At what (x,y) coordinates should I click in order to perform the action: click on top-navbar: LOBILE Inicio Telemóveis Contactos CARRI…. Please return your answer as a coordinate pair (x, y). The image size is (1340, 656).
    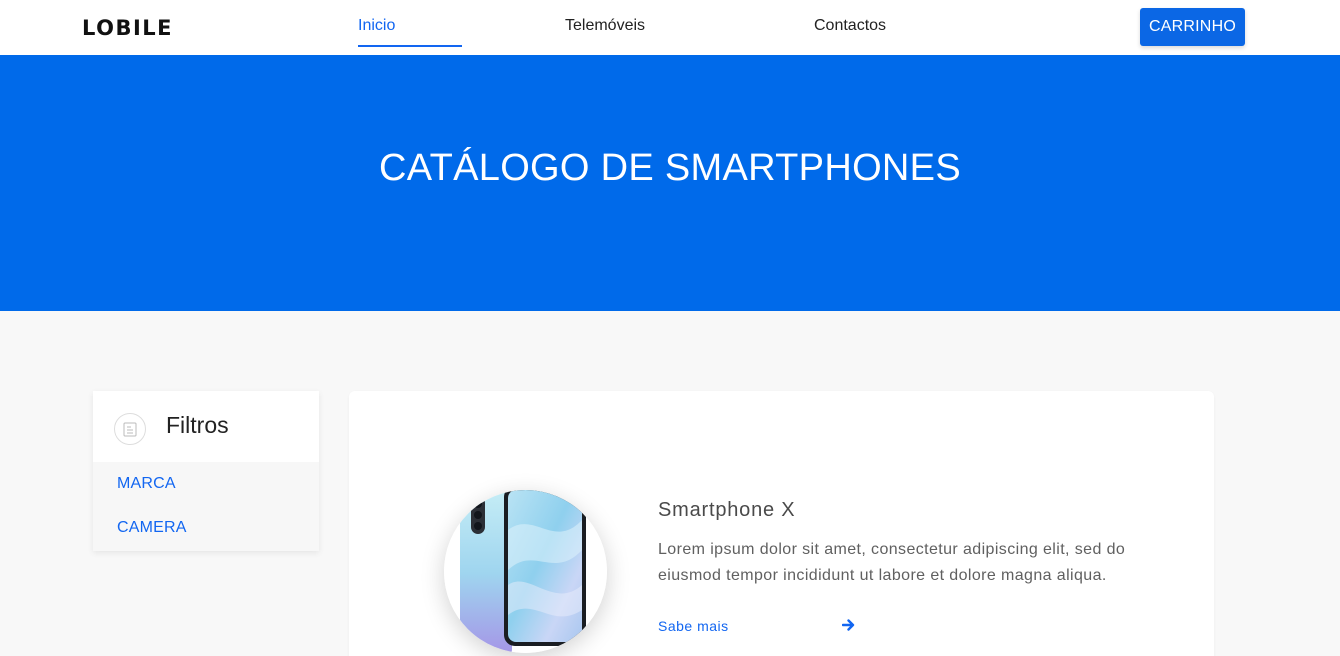
    Looking at the image, I should click on (670, 27).